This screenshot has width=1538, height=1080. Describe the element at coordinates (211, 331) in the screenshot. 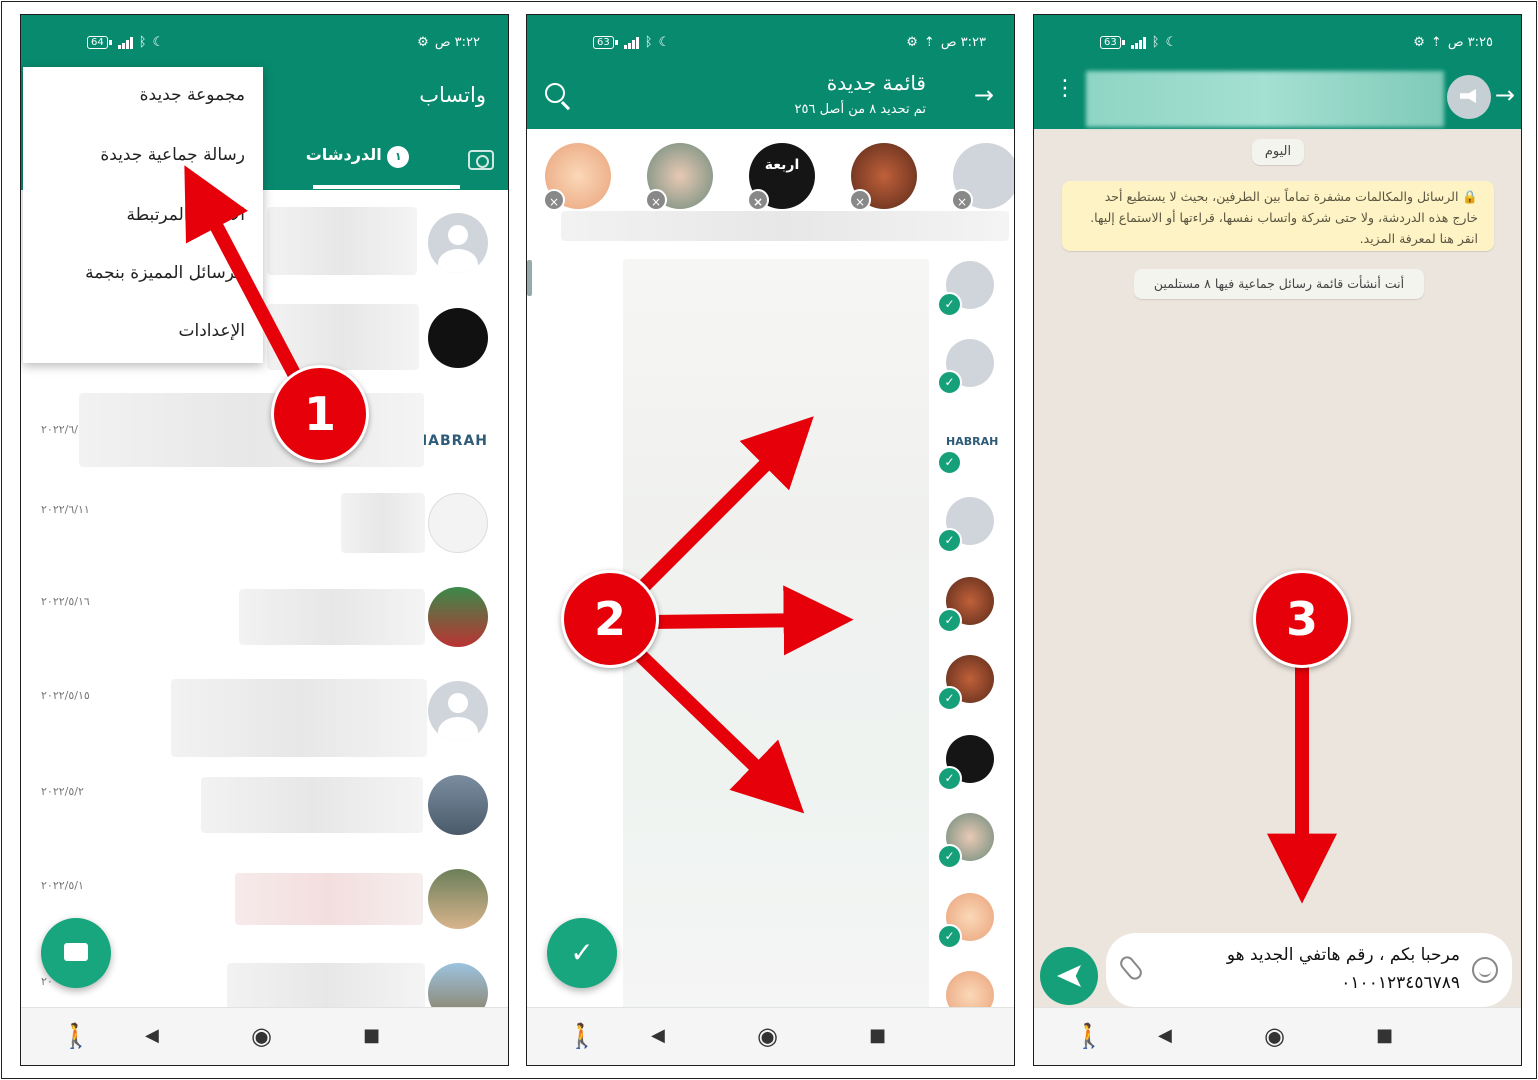

I see `menu-item-settings: الإعدادات` at that location.